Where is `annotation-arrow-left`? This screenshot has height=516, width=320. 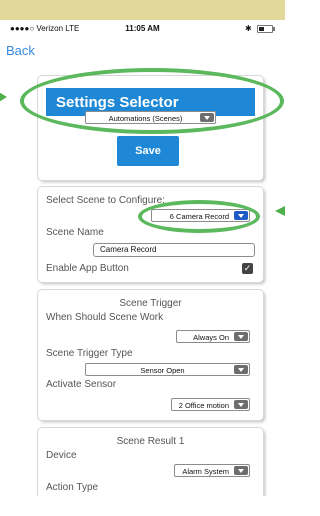
annotation-arrow-left is located at coordinates (3, 97).